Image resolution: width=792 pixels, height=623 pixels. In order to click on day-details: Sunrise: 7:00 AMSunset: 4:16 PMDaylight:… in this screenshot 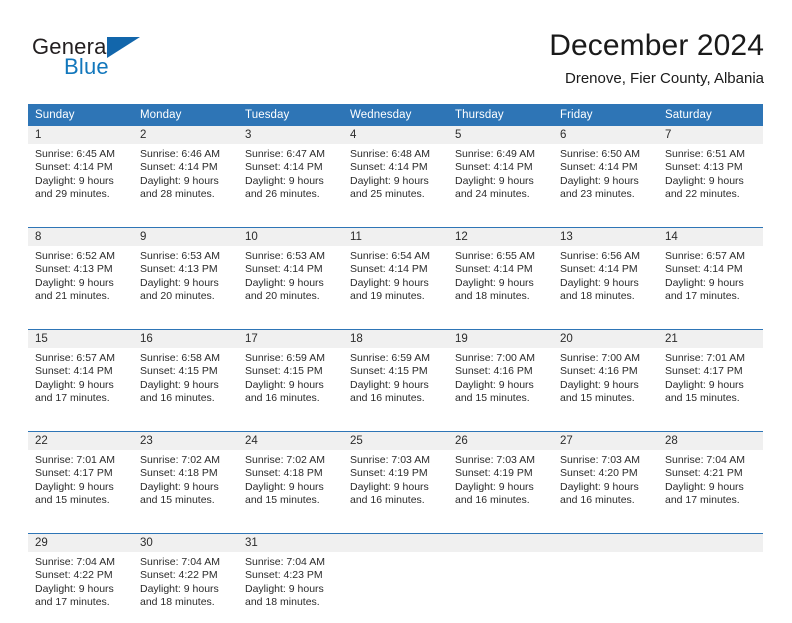, I will do `click(605, 377)`.